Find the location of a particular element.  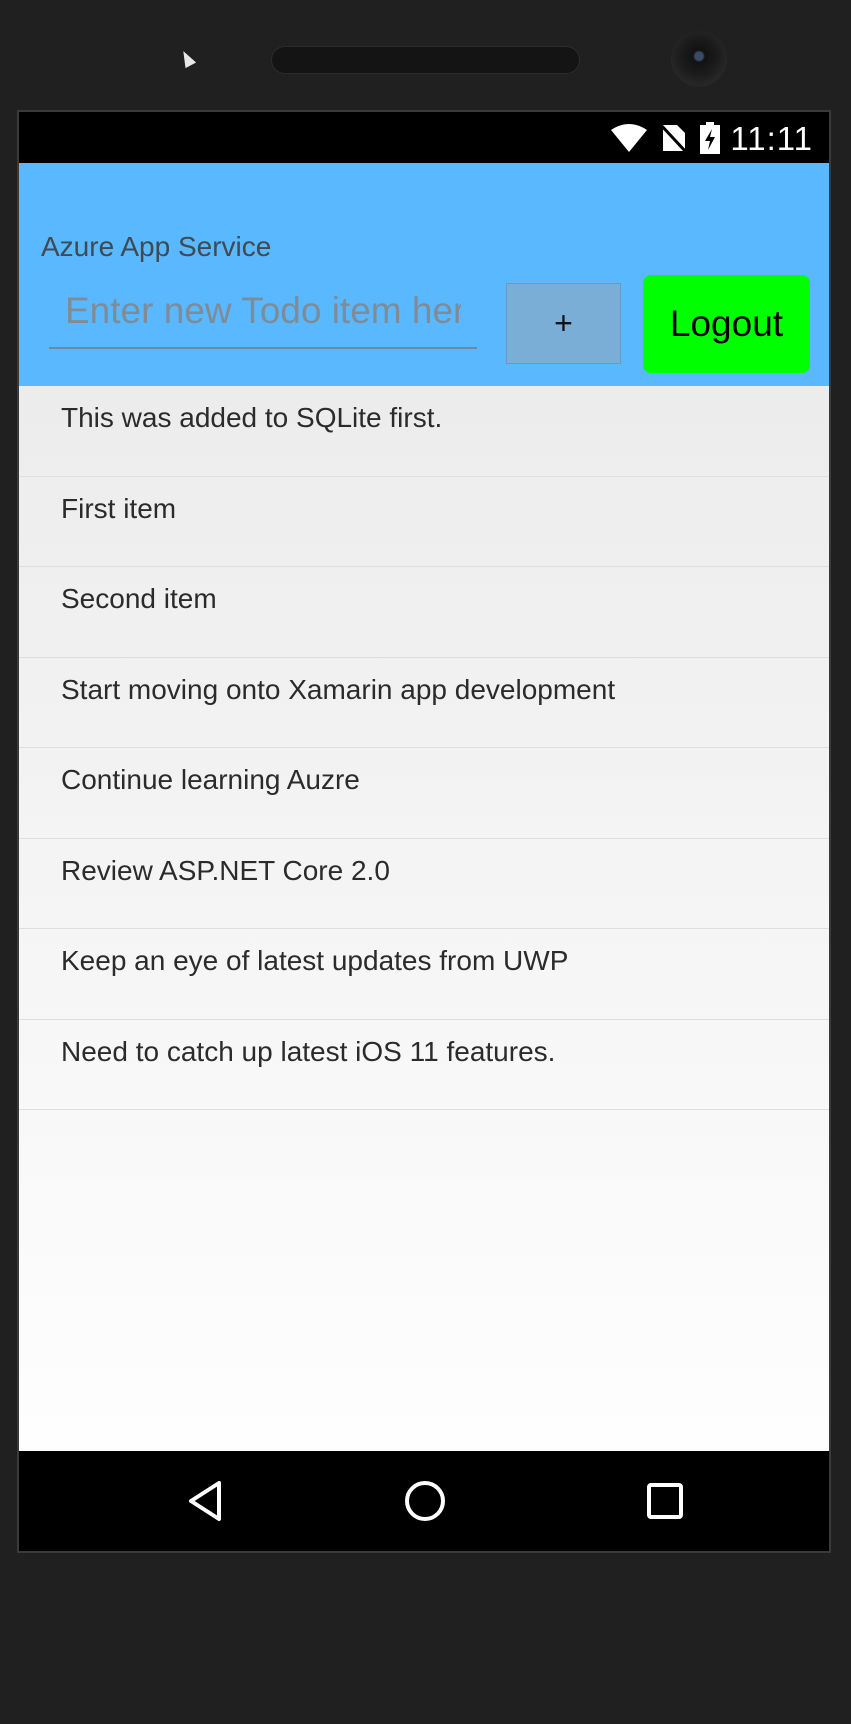

status-bar: 11:11 is located at coordinates (424, 137).